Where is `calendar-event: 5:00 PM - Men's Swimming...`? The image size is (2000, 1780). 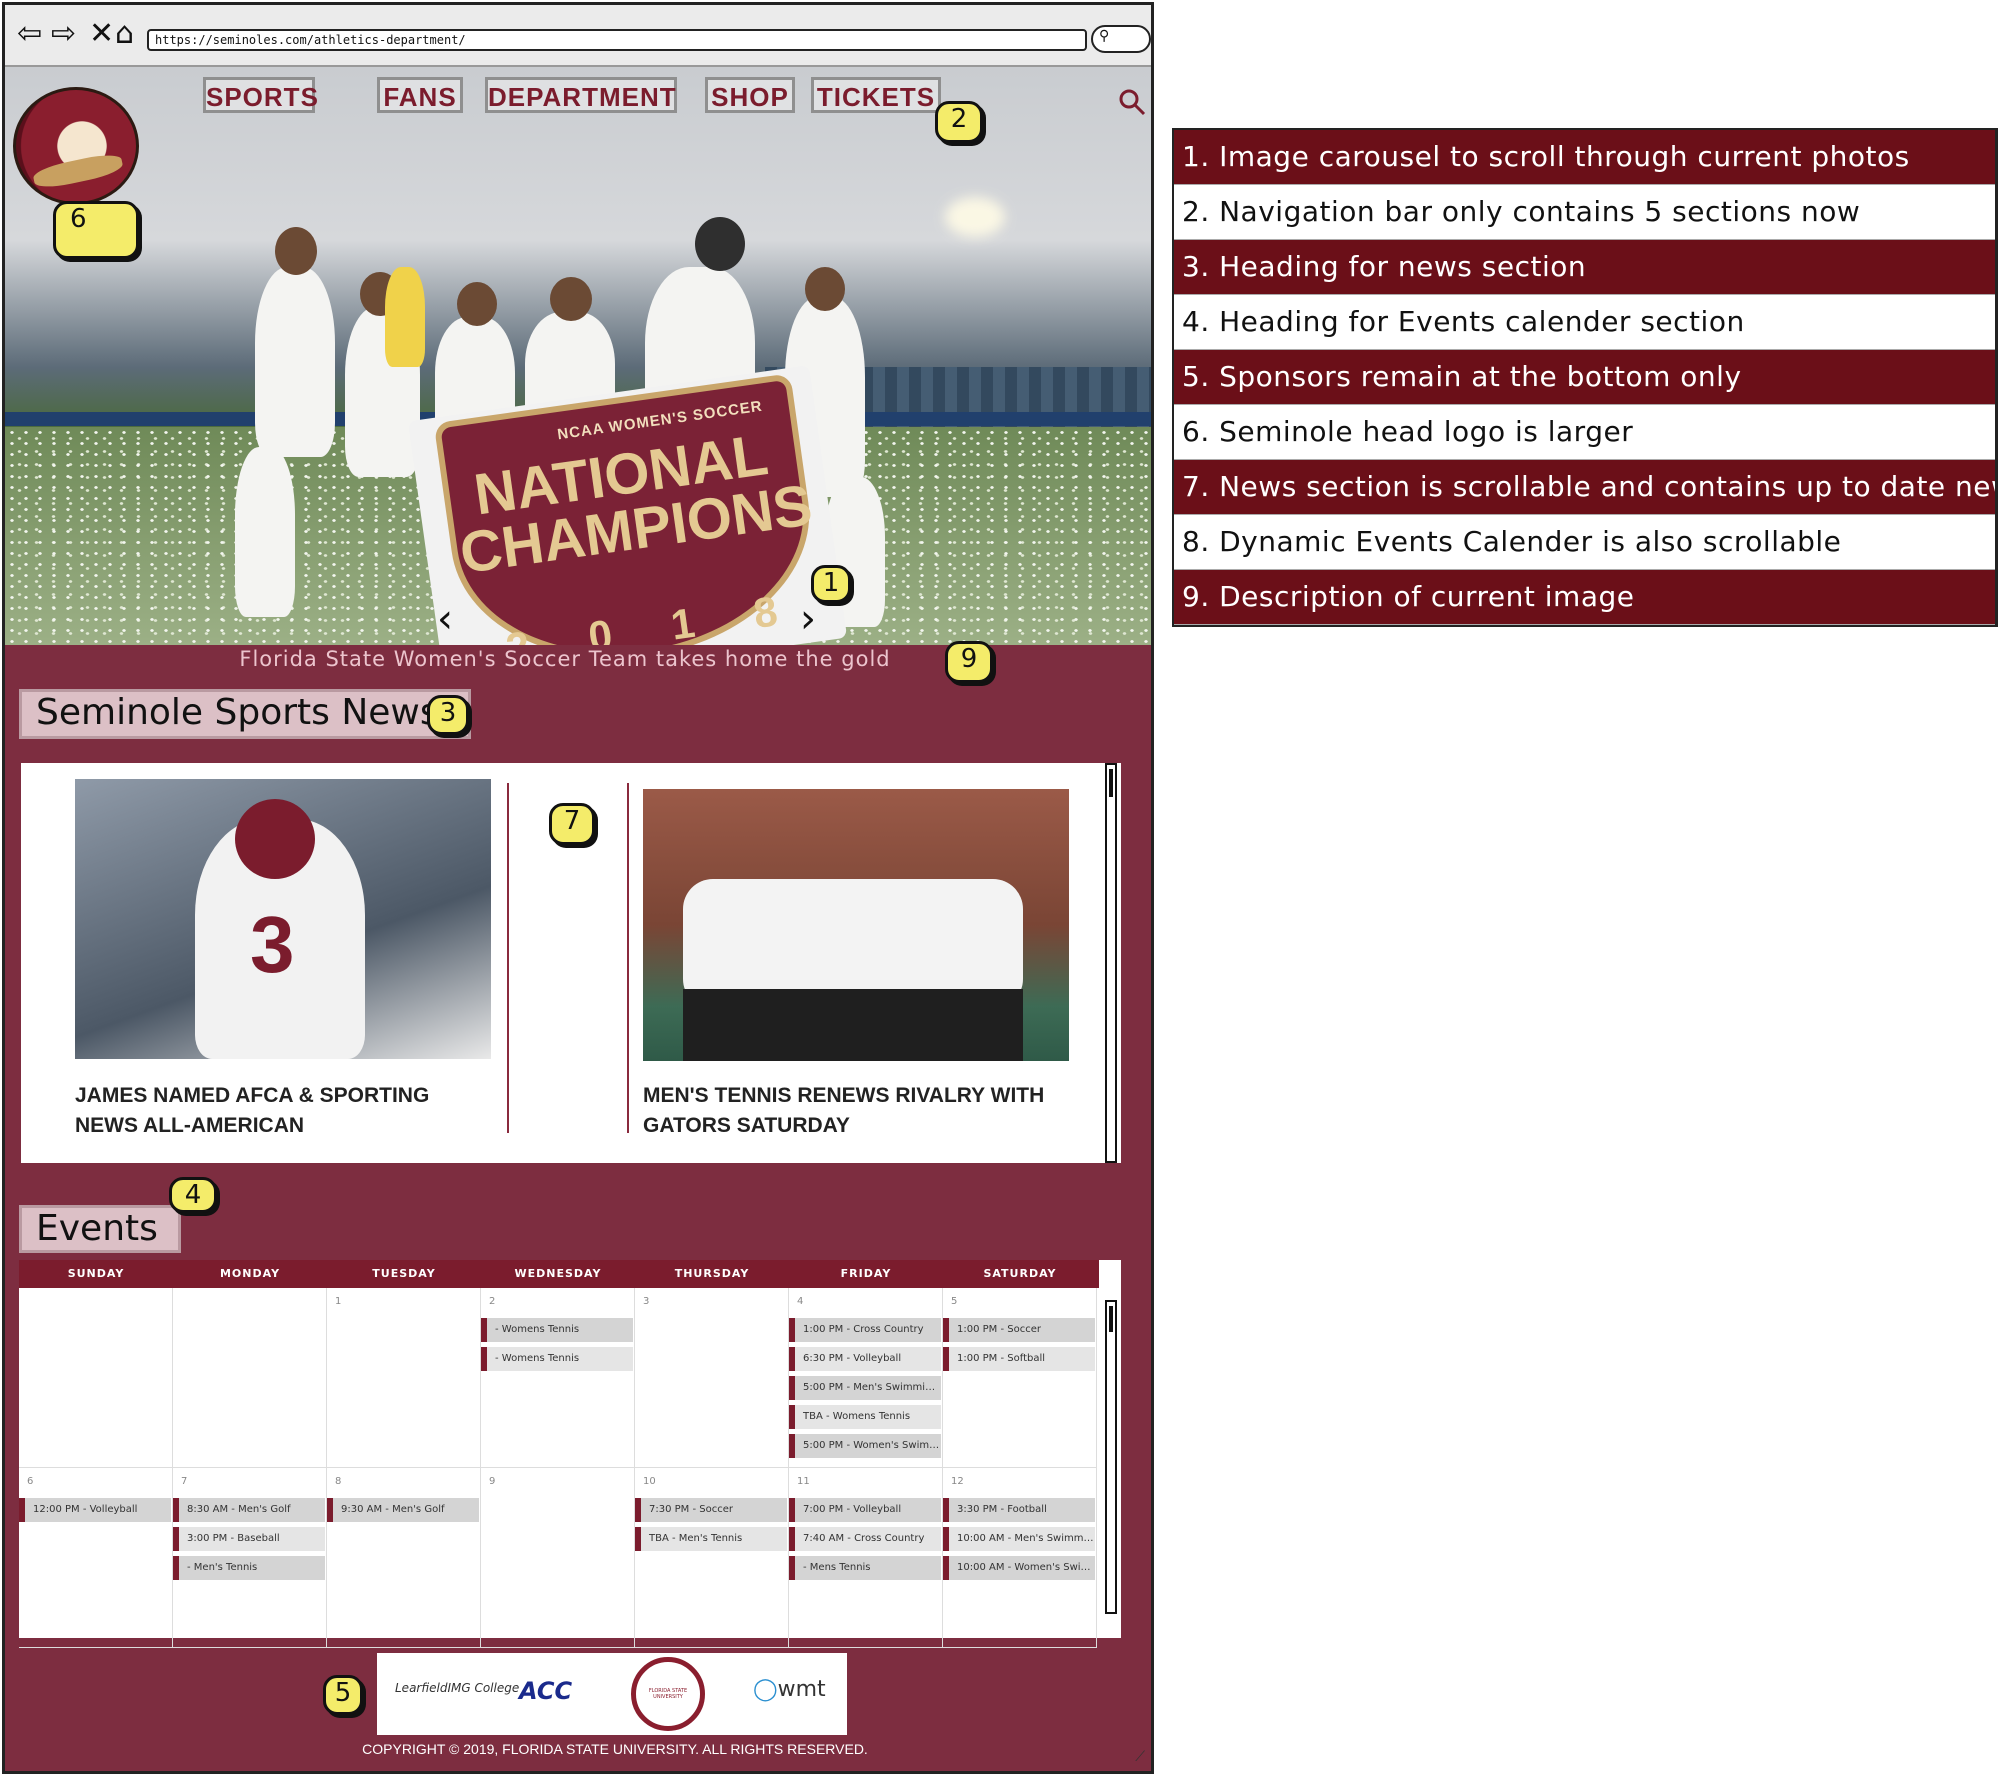 calendar-event: 5:00 PM - Men's Swimming... is located at coordinates (865, 1388).